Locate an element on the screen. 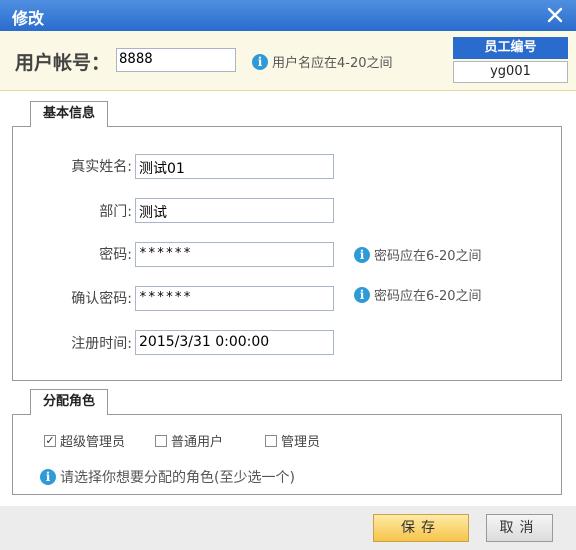 This screenshot has height=550, width=576. role-checkbox-normal-user: 普通用户 is located at coordinates (189, 440).